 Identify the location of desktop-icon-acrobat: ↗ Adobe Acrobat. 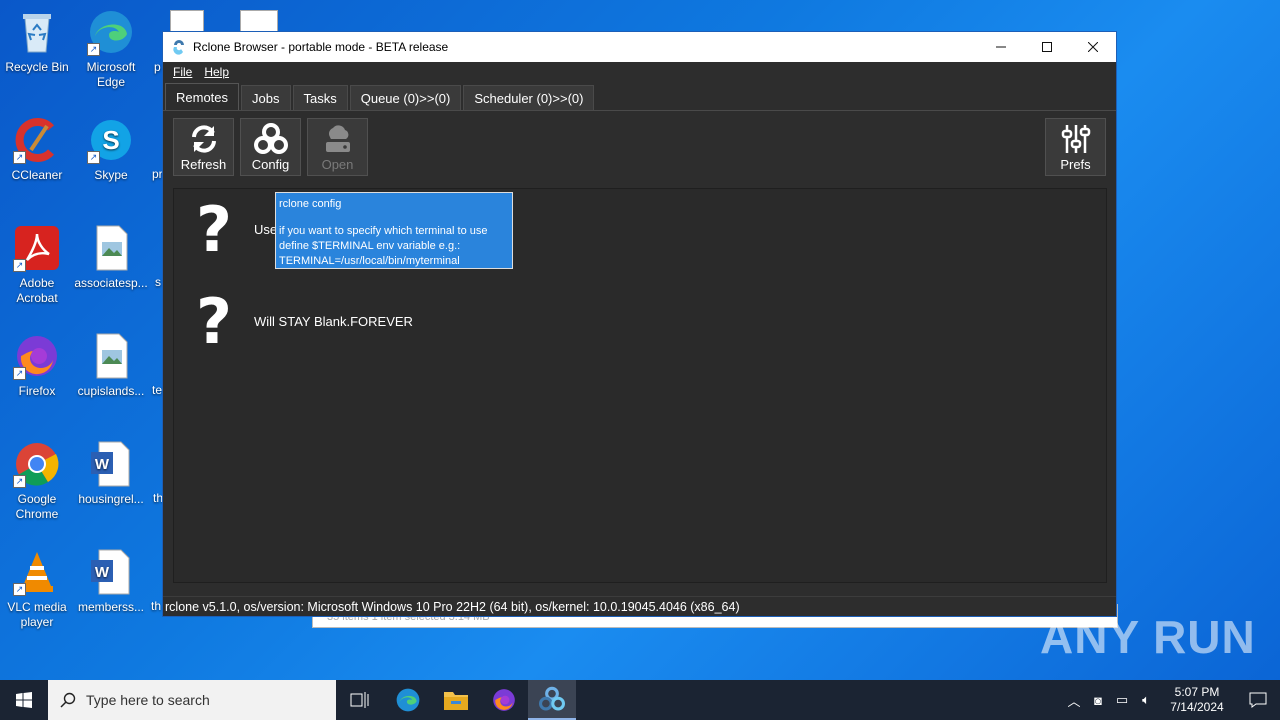
(37, 265).